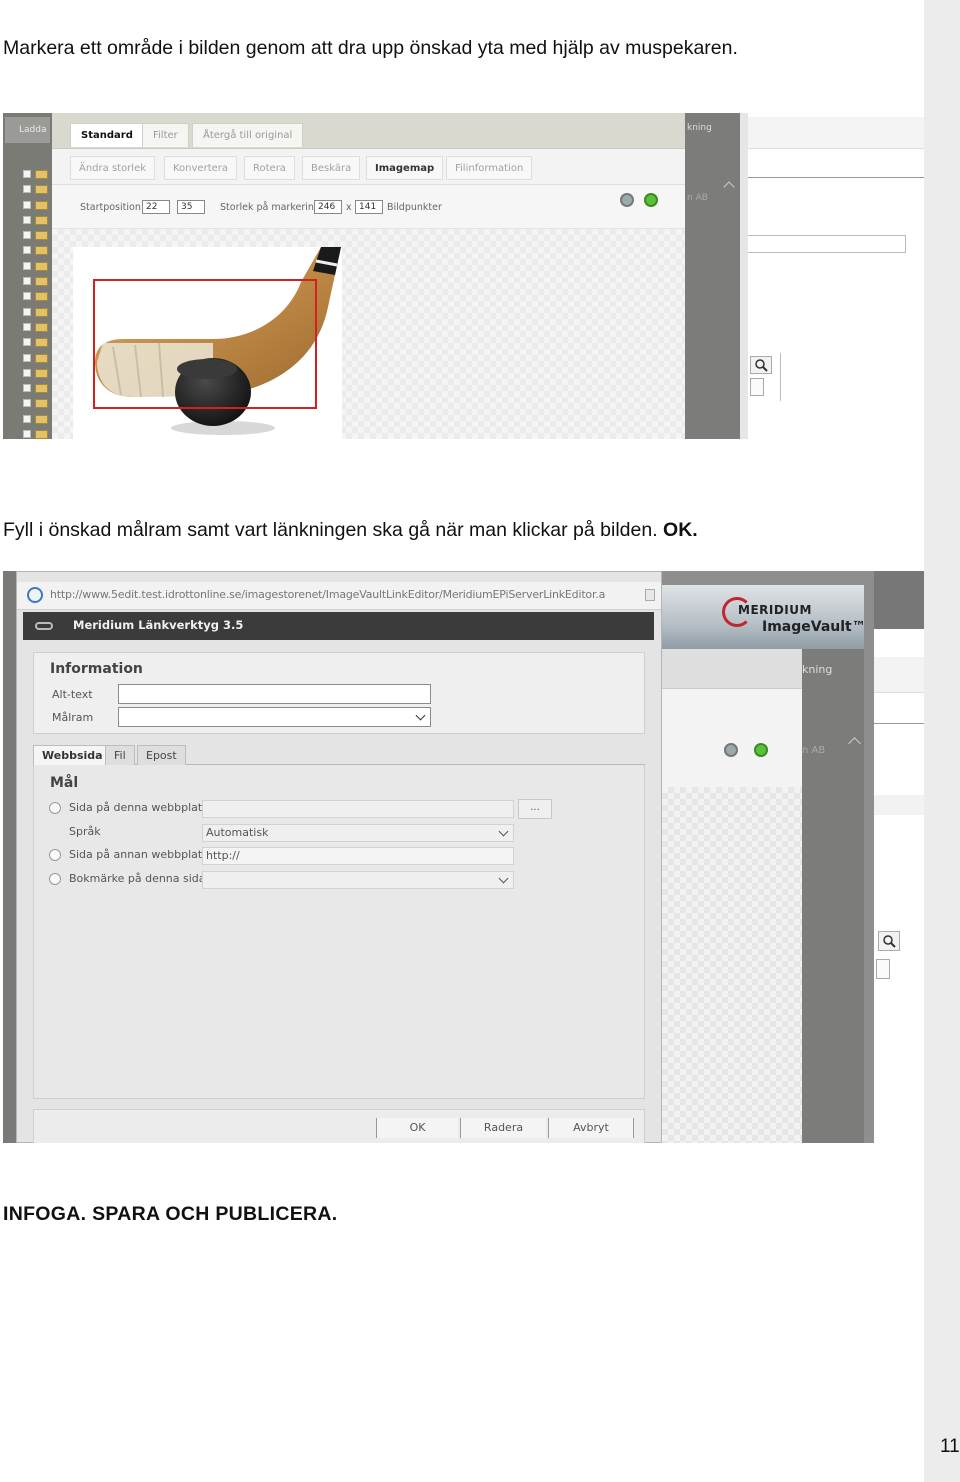 The height and width of the screenshot is (1482, 960). What do you see at coordinates (358, 809) in the screenshot?
I see `this-site-field` at bounding box center [358, 809].